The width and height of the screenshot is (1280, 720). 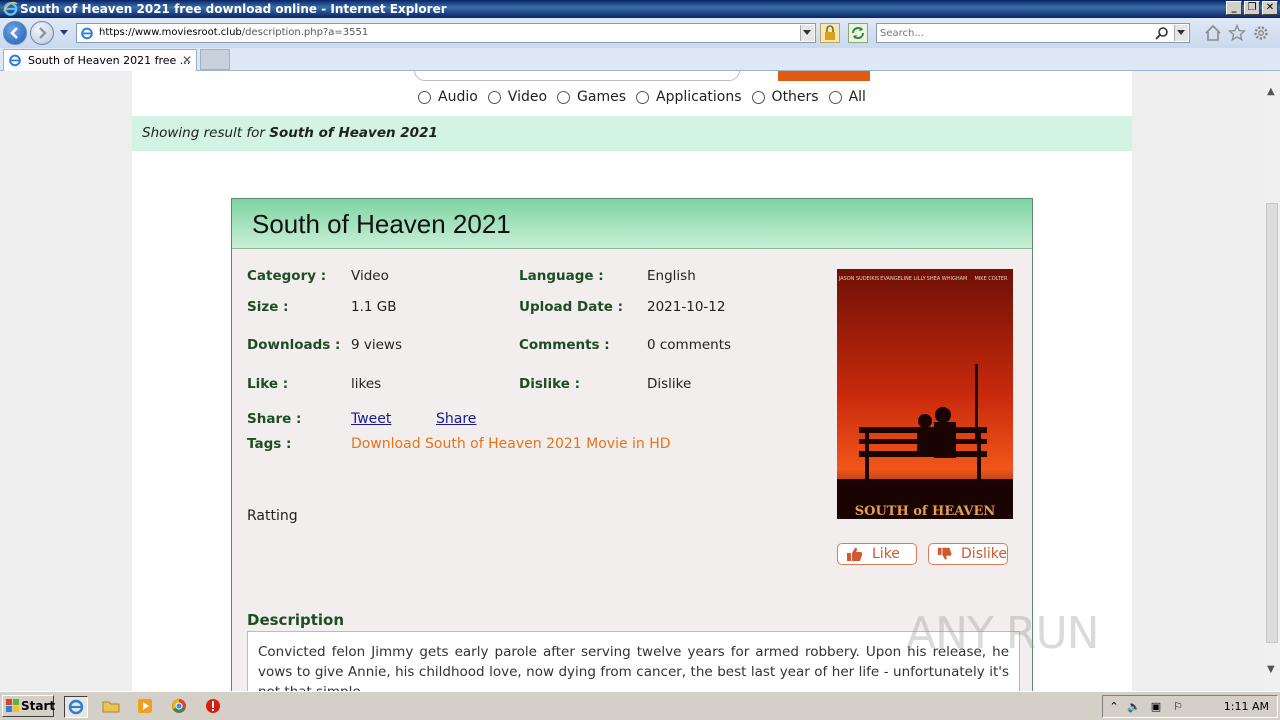 What do you see at coordinates (669, 384) in the screenshot?
I see `dislike-value: Dislike` at bounding box center [669, 384].